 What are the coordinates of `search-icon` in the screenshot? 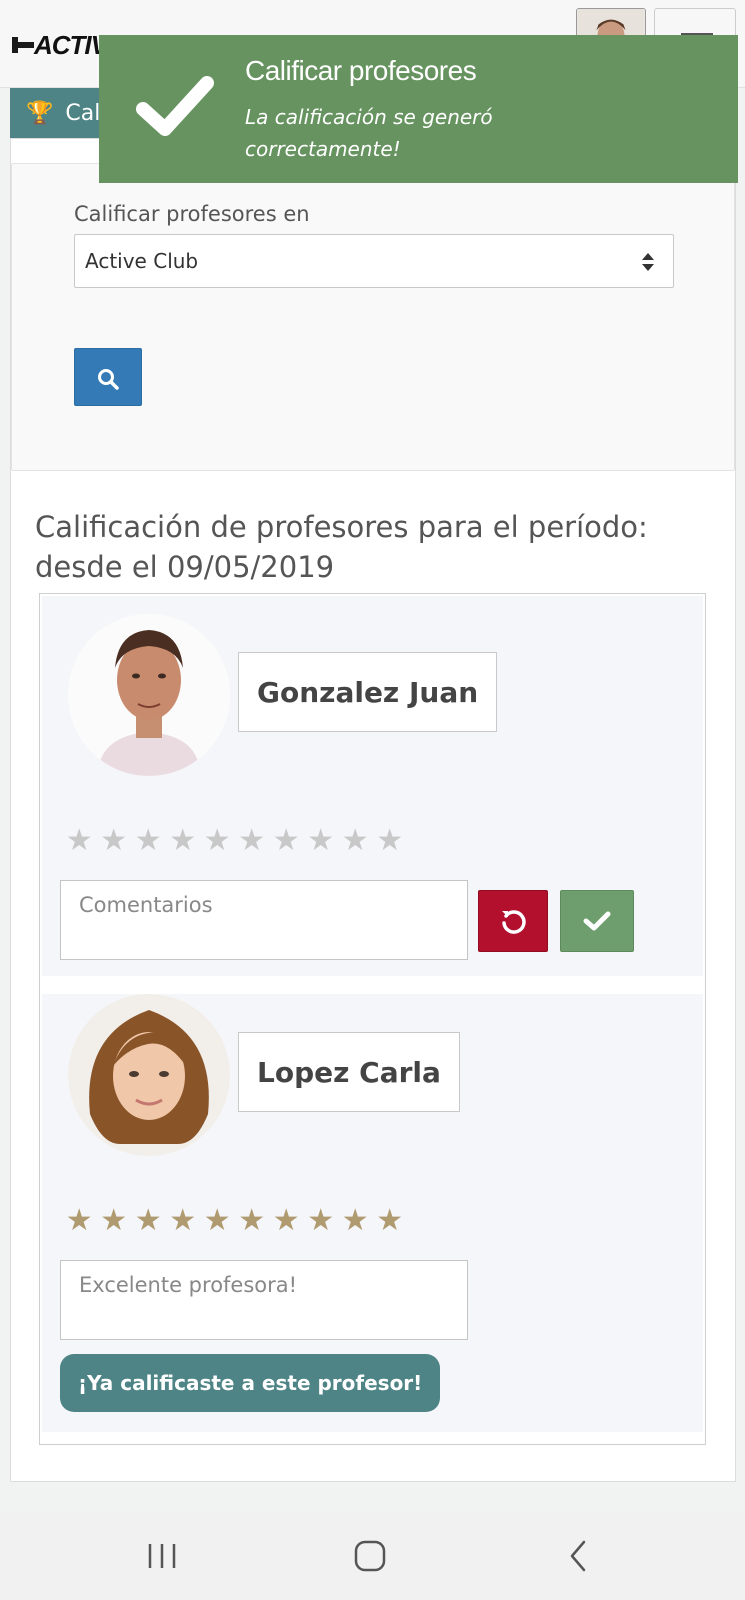 It's located at (108, 379).